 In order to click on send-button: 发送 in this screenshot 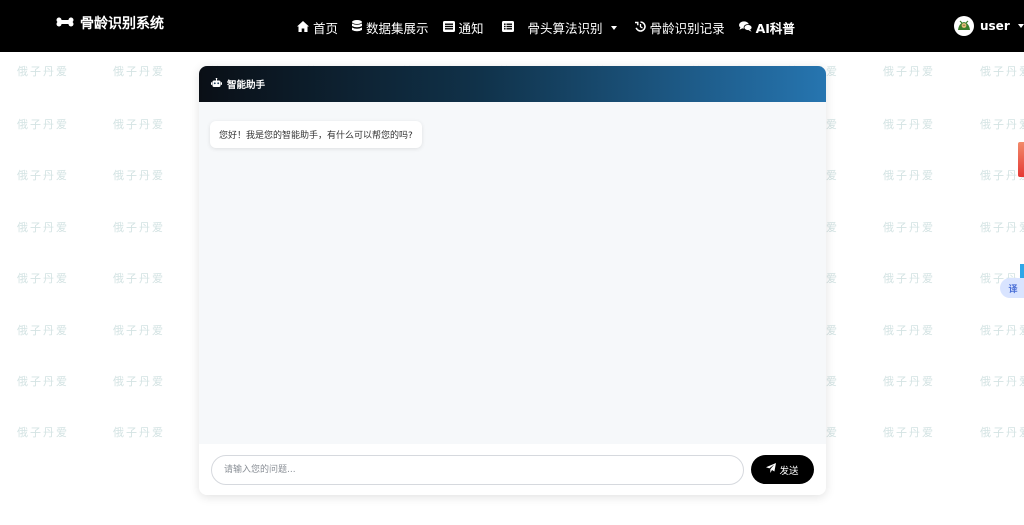, I will do `click(782, 469)`.